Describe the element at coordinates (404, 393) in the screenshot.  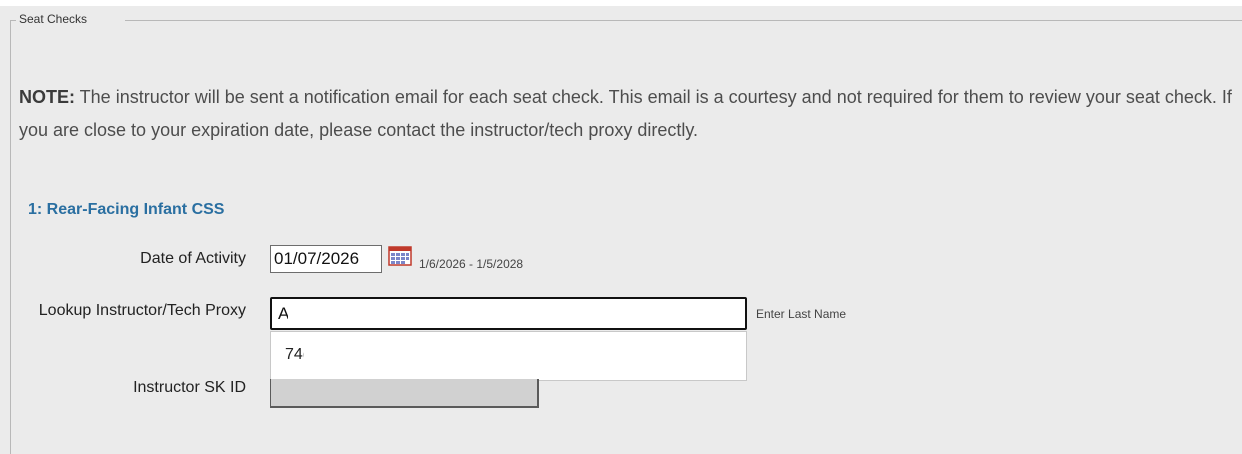
I see `instructor-skid-input` at that location.